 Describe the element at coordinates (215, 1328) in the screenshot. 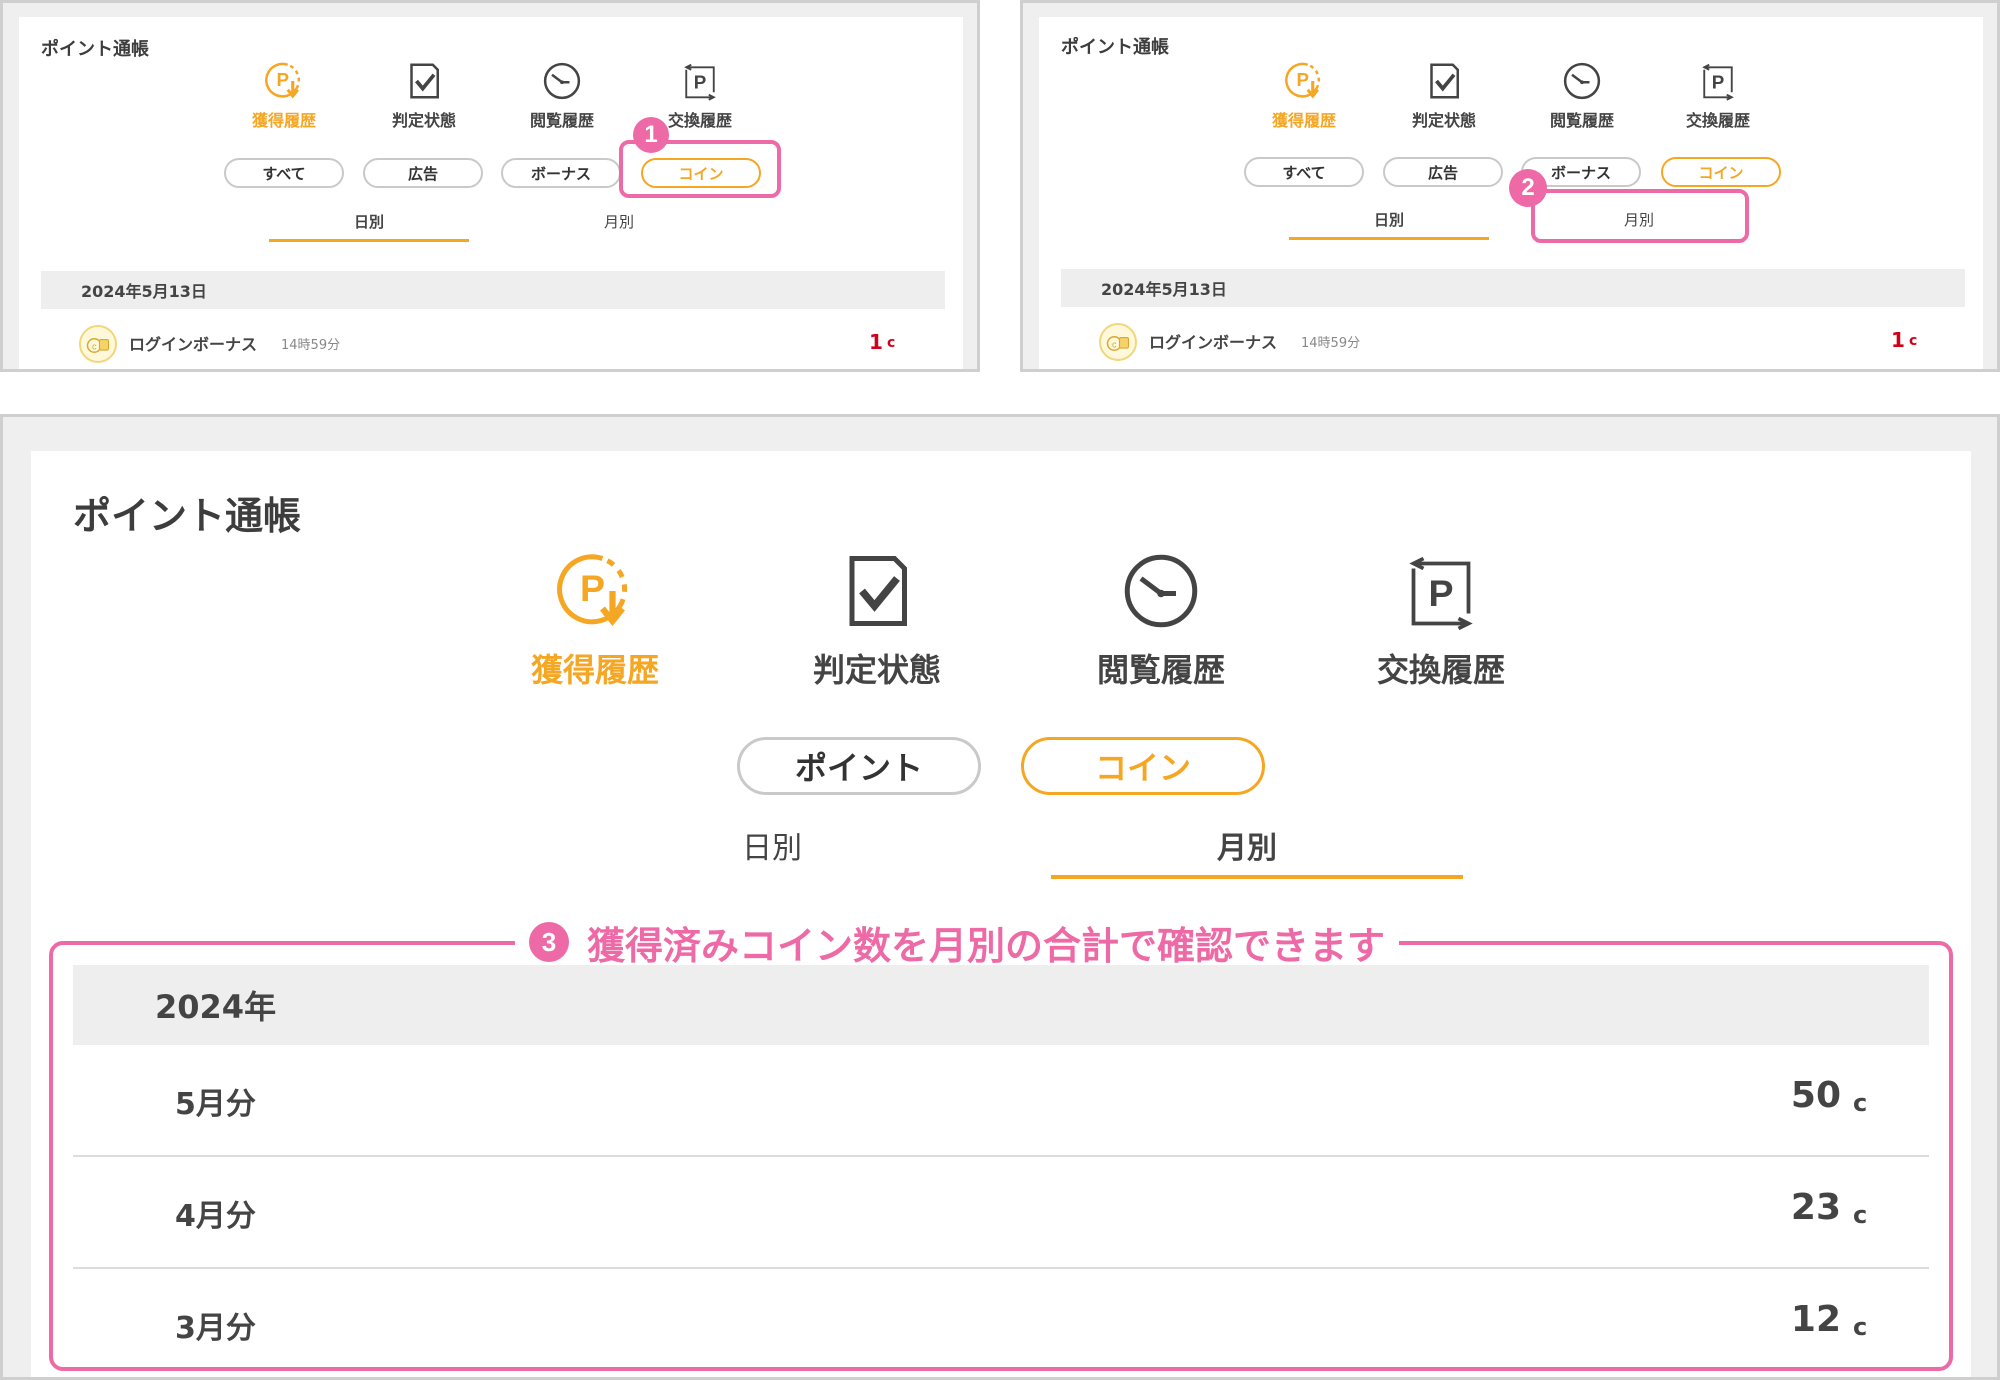

I see `month-row-label: 3月分` at that location.